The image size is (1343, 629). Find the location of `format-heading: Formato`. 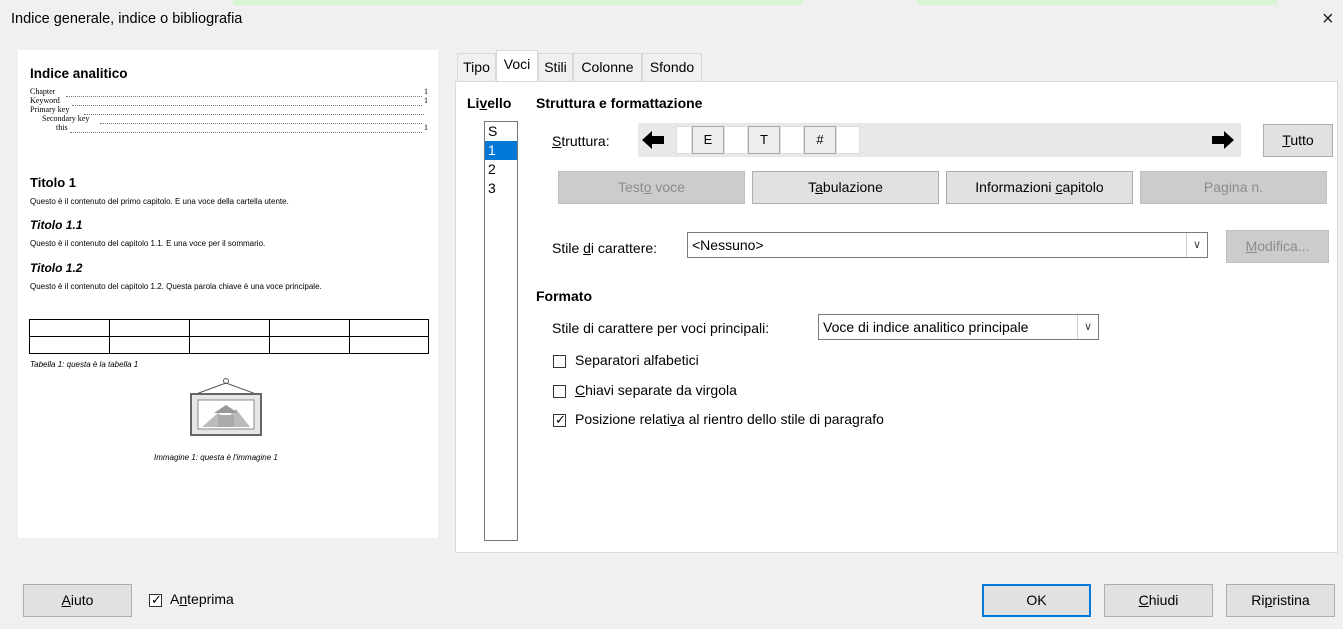

format-heading: Formato is located at coordinates (564, 296).